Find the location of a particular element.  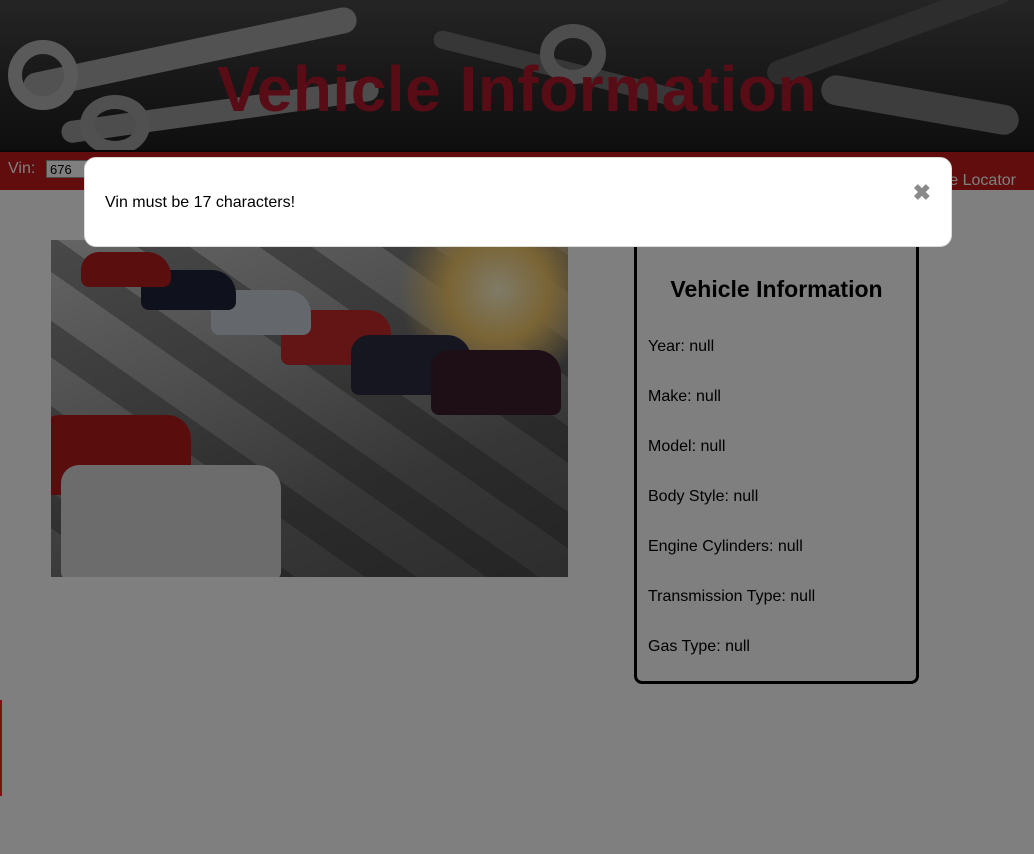

edge-accent is located at coordinates (1, 748).